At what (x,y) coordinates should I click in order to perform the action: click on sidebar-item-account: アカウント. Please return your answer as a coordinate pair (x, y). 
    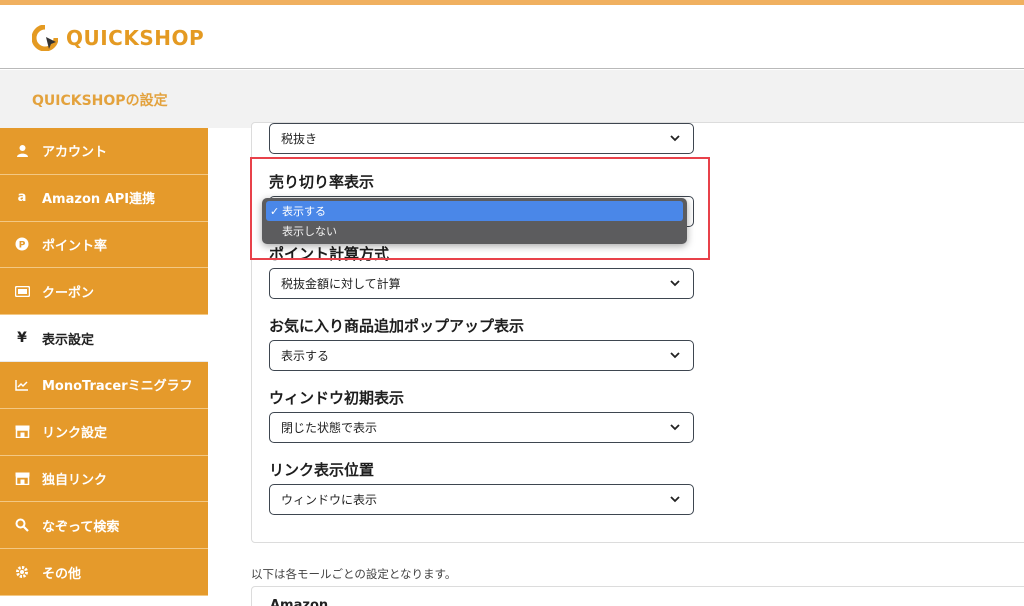
    Looking at the image, I should click on (104, 151).